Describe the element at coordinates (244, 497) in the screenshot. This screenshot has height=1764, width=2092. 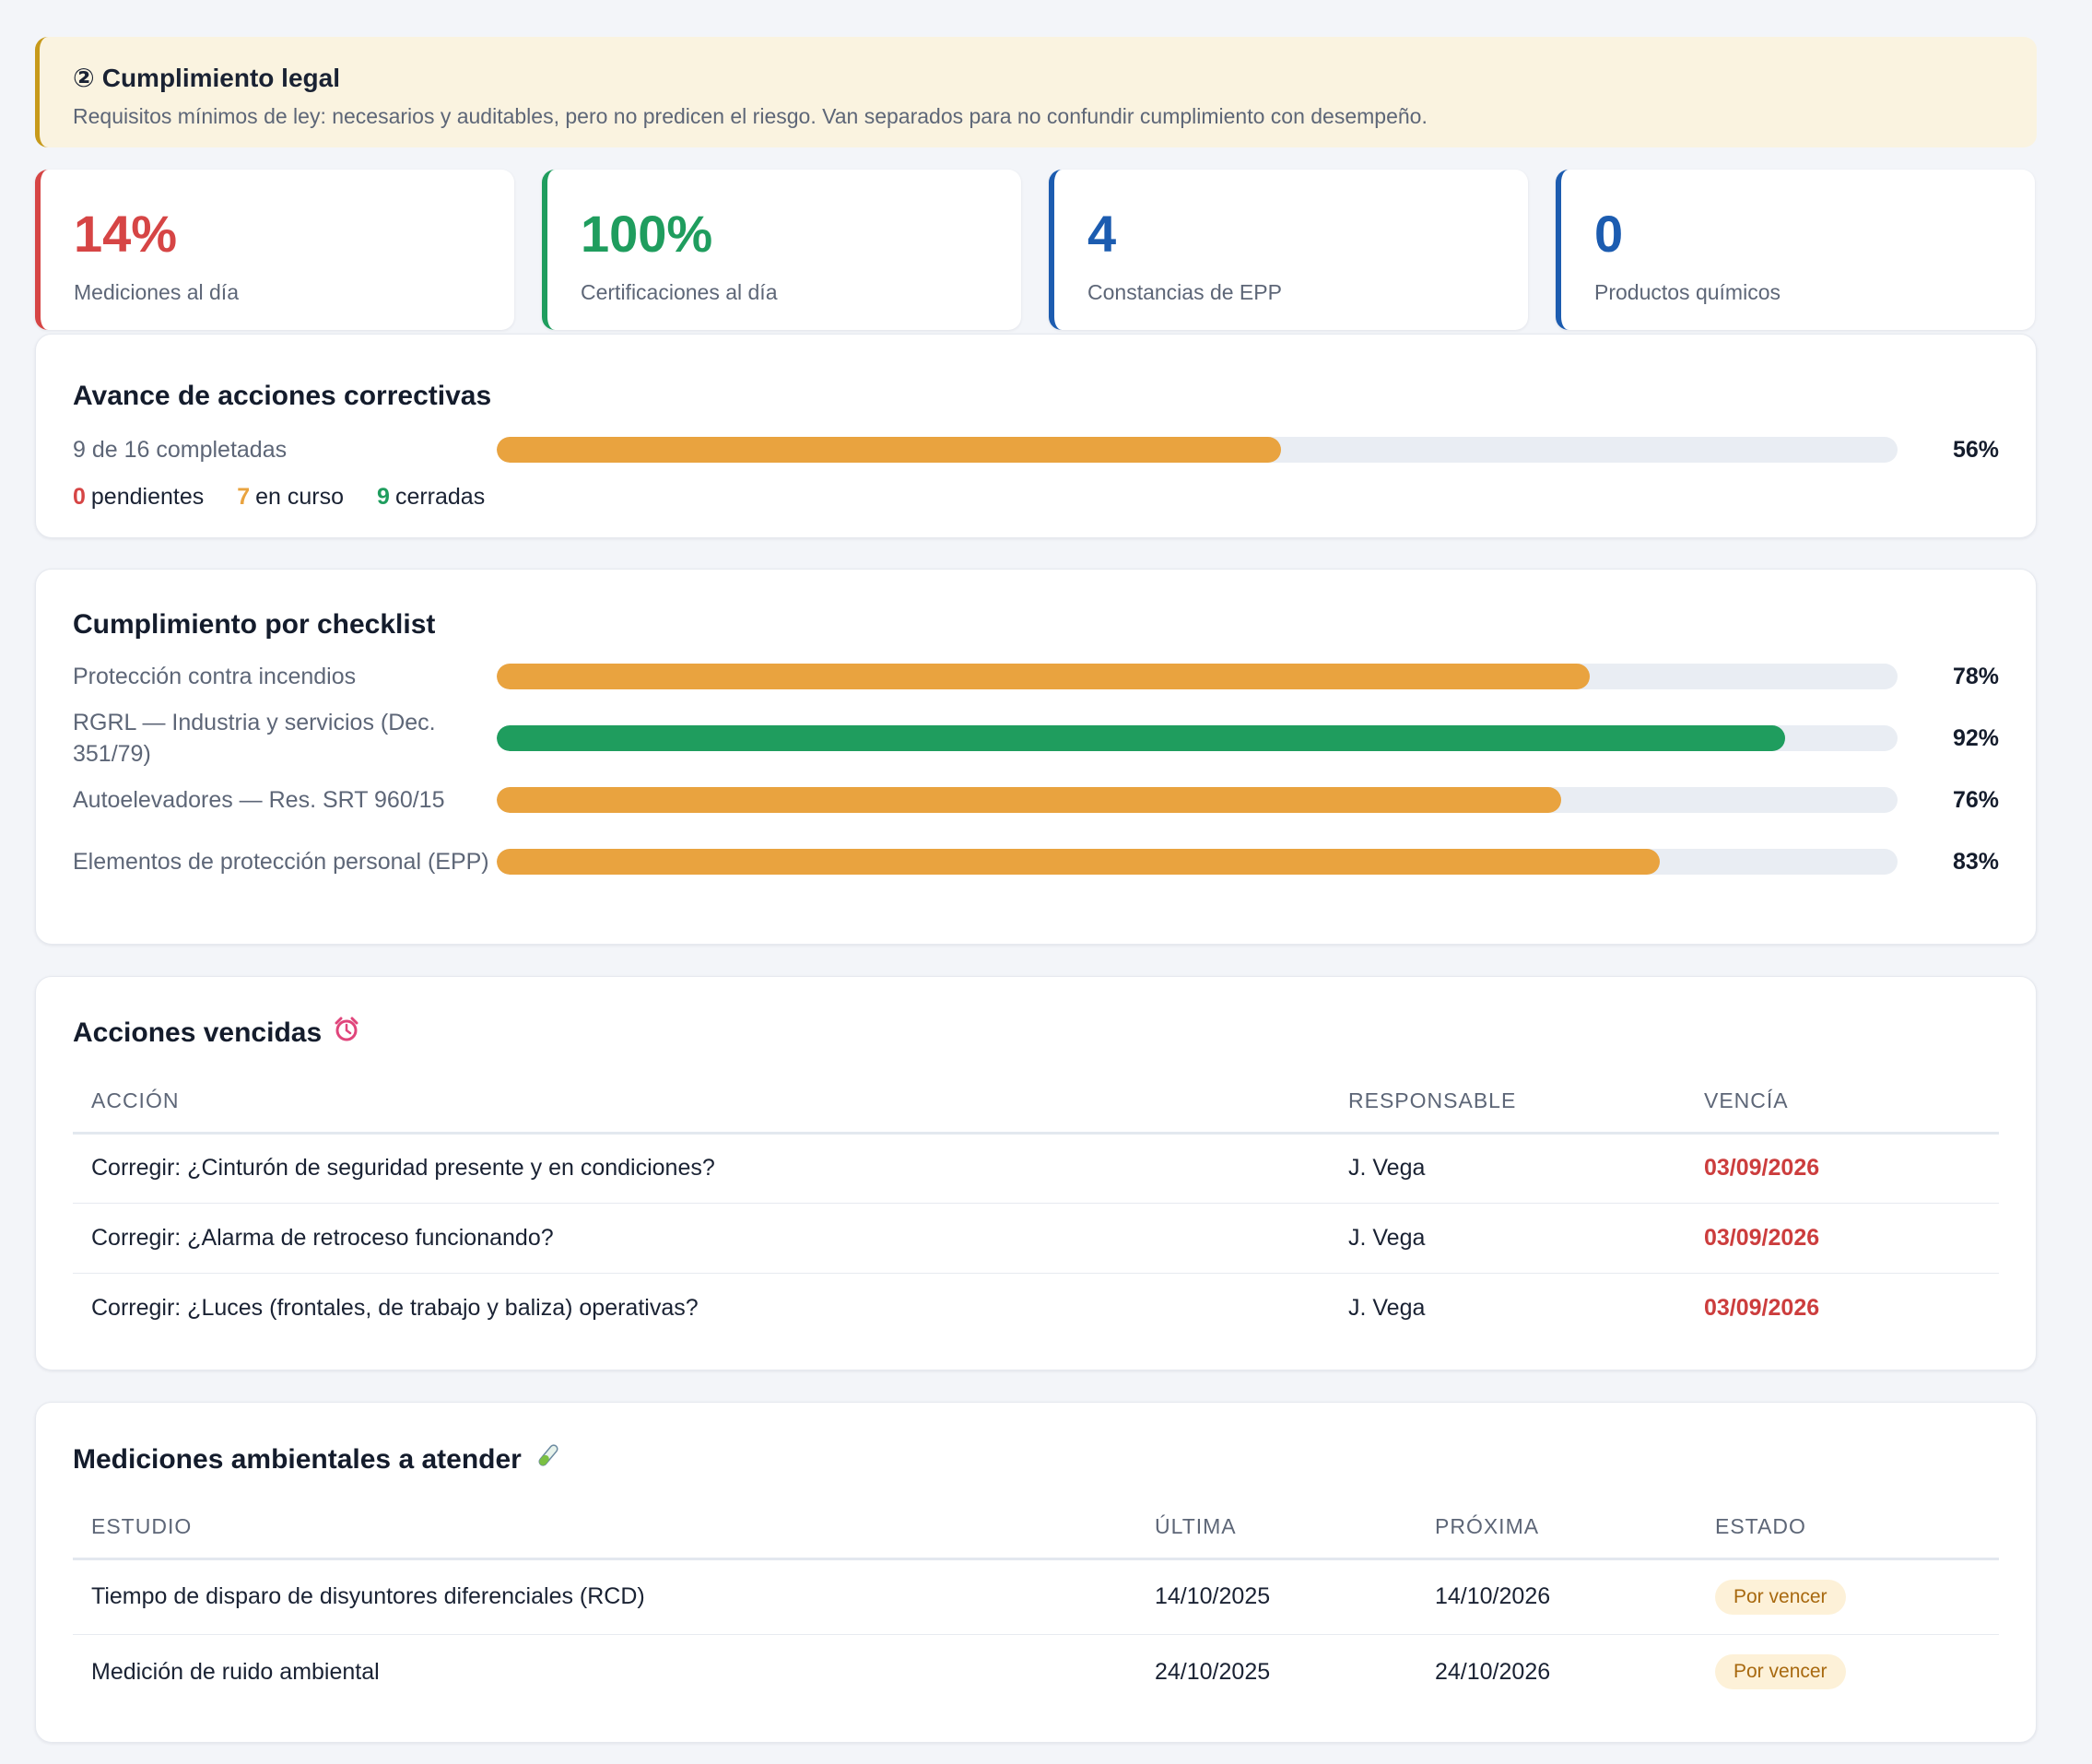
I see `count-in-progress-value: 7` at that location.